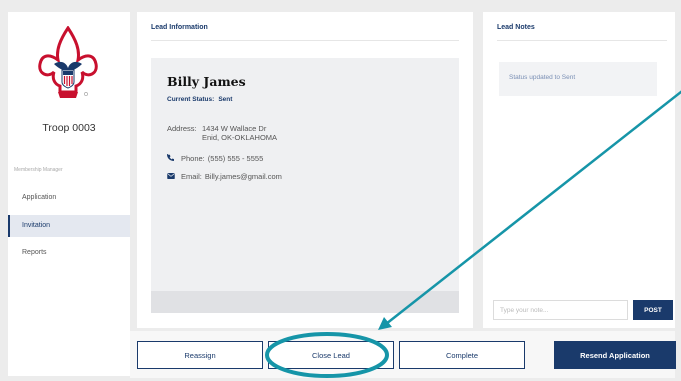 This screenshot has width=681, height=381. Describe the element at coordinates (653, 310) in the screenshot. I see `post-note-button: POST` at that location.